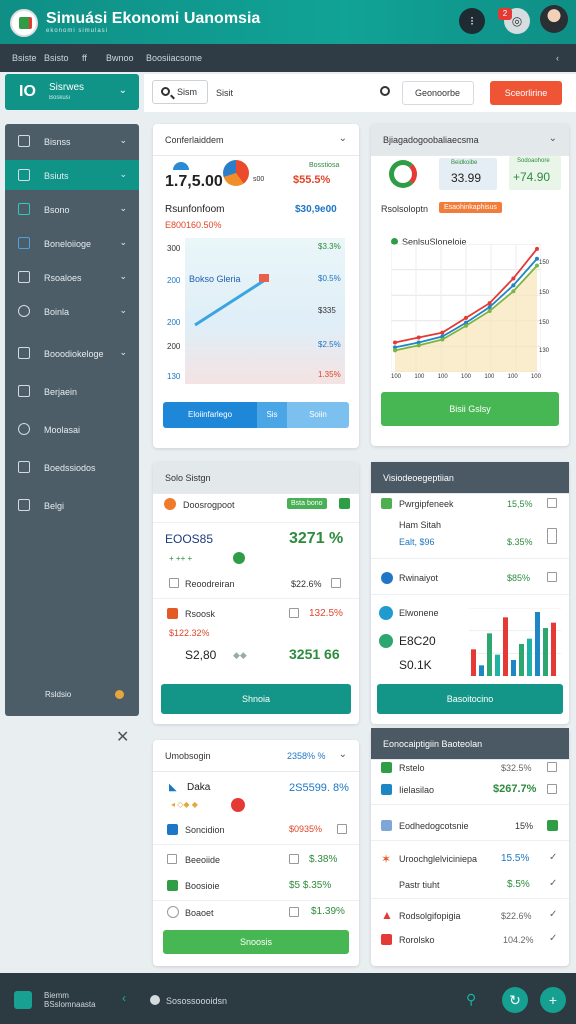 This screenshot has height=1024, width=576. I want to click on close-icon: ✕, so click(122, 737).